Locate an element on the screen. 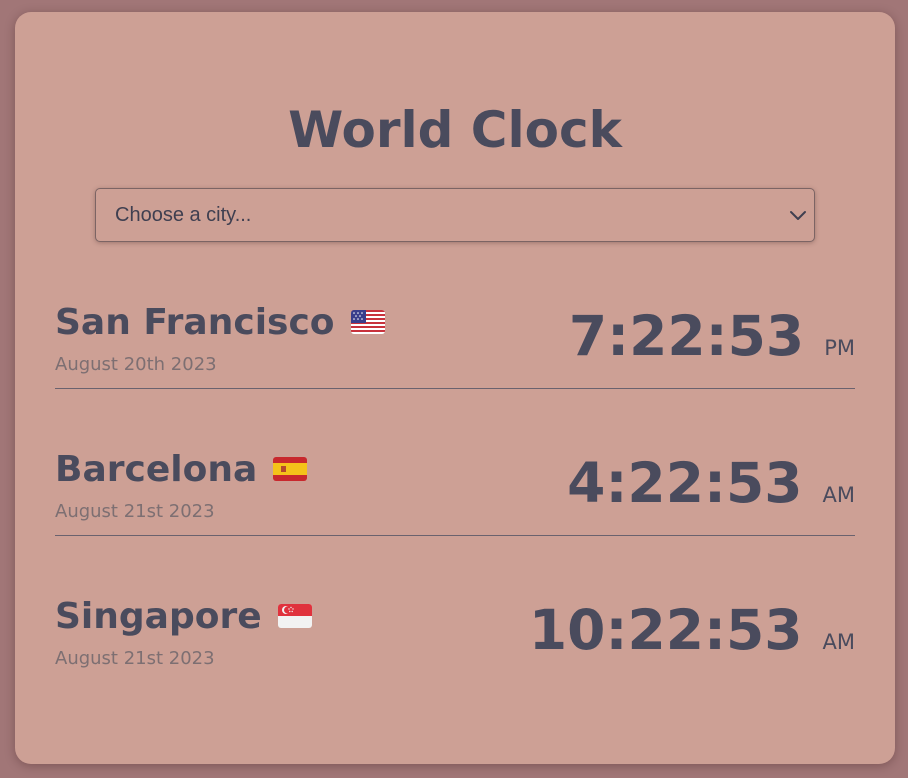 The width and height of the screenshot is (908, 778). city-ampm: PM is located at coordinates (839, 348).